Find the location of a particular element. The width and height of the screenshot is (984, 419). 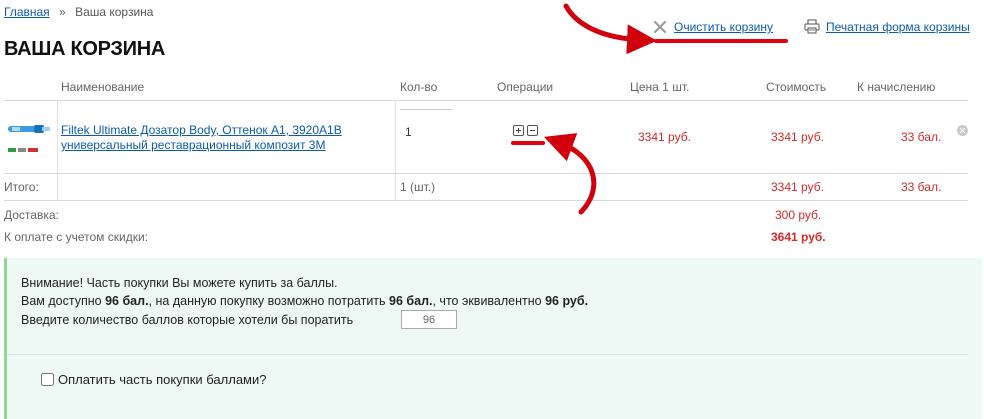

annotation-arrows is located at coordinates (600, 109).